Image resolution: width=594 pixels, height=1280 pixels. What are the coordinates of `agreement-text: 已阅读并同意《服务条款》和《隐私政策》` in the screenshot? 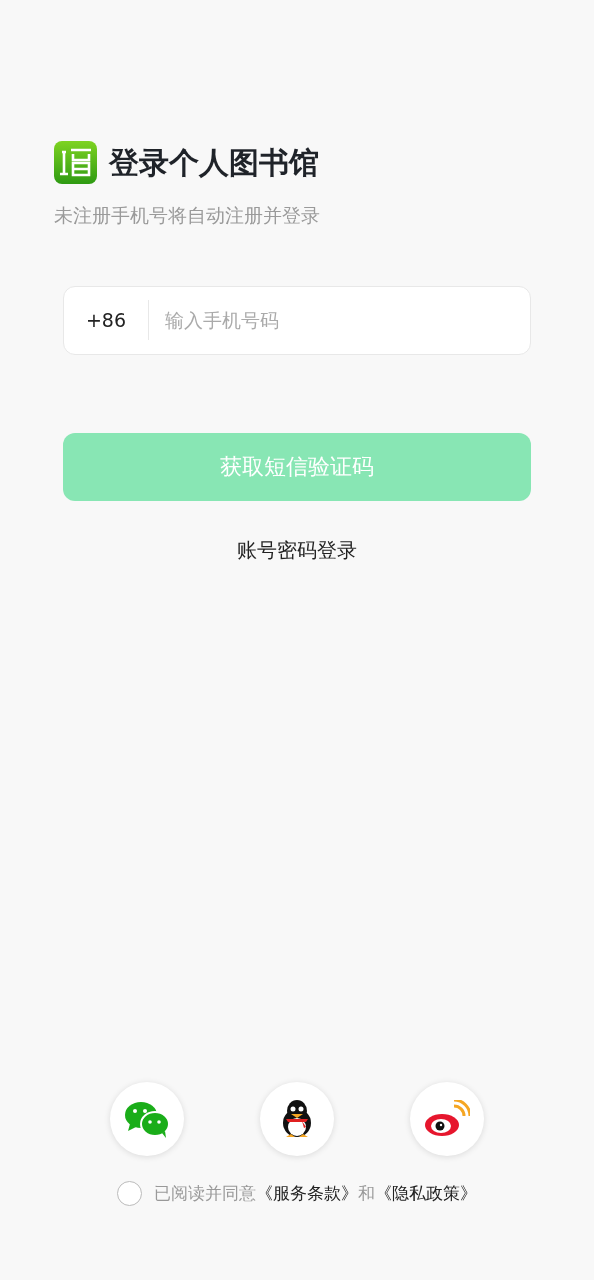 It's located at (315, 1193).